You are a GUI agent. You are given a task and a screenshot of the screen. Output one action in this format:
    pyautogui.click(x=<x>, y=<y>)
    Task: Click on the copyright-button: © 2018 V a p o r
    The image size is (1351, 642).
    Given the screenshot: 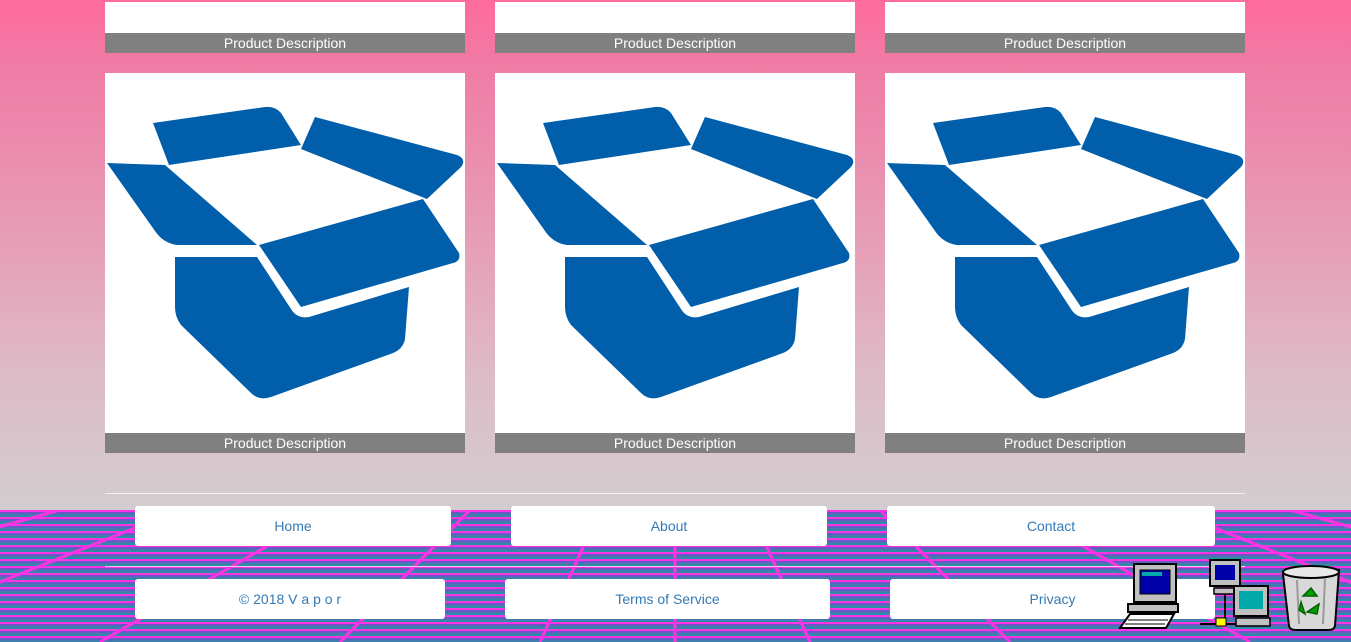 What is the action you would take?
    pyautogui.click(x=290, y=599)
    